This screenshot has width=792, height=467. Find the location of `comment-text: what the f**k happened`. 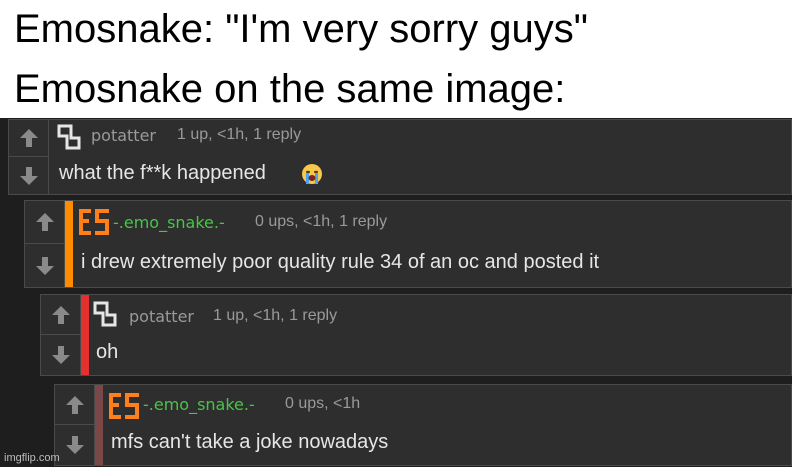

comment-text: what the f**k happened is located at coordinates (162, 173).